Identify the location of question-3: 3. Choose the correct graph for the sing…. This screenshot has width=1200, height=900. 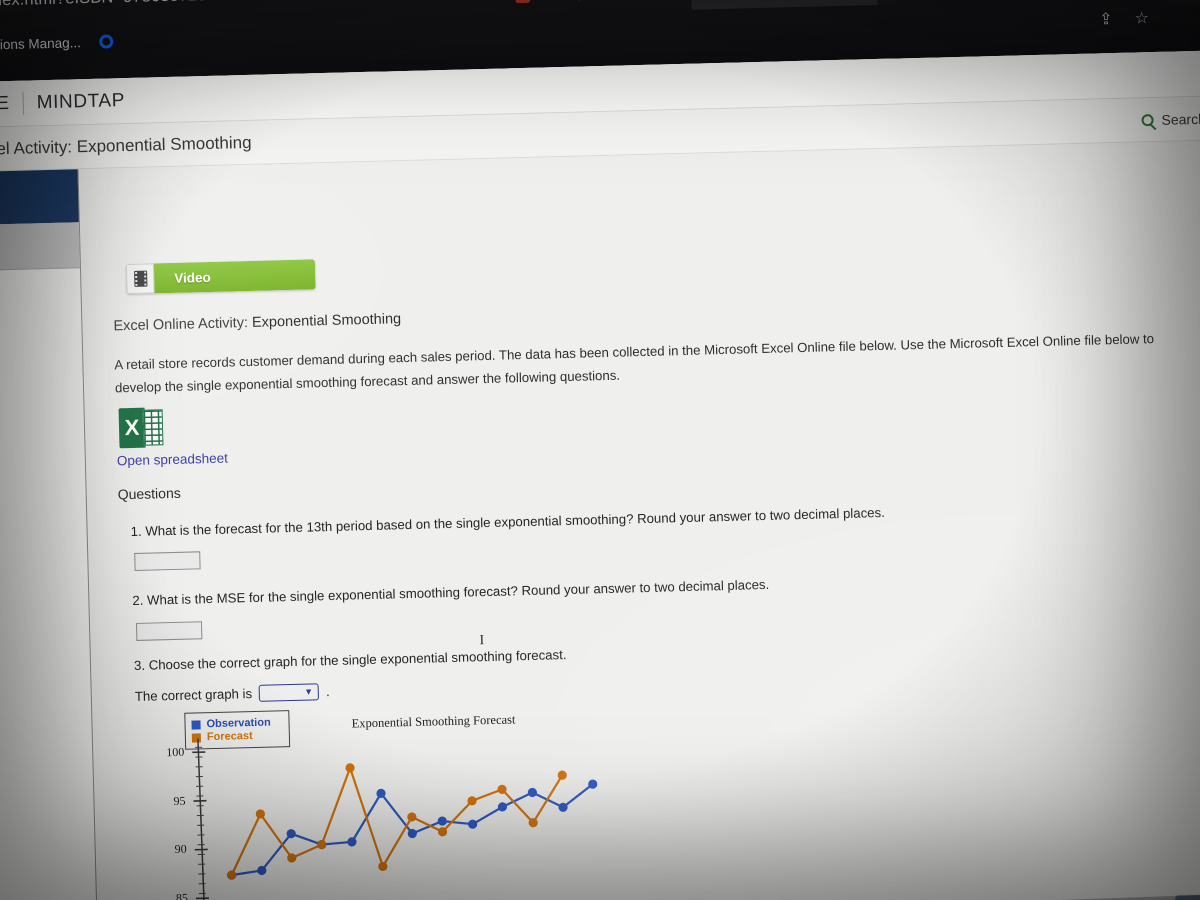
(350, 660).